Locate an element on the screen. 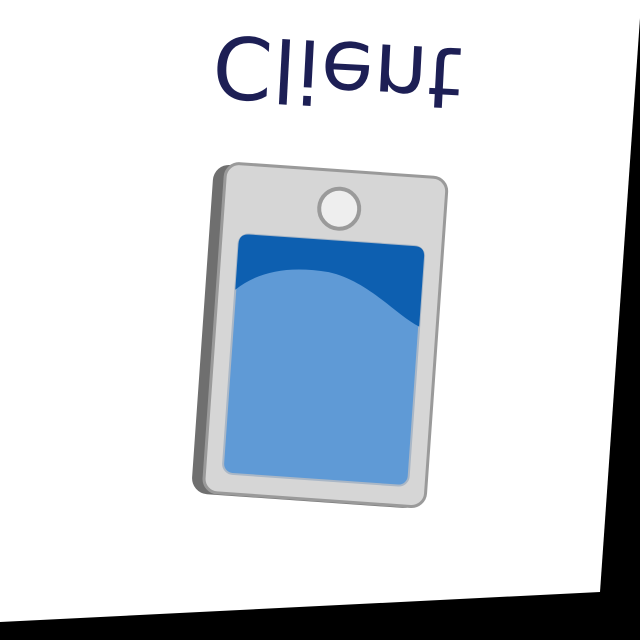 The height and width of the screenshot is (640, 640). device-button-icon is located at coordinates (339, 208).